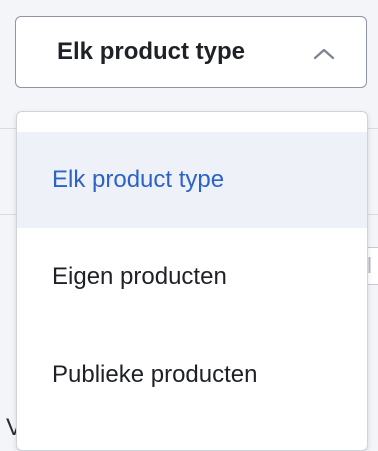 This screenshot has width=378, height=451. Describe the element at coordinates (151, 51) in the screenshot. I see `select-value: Elk product type` at that location.